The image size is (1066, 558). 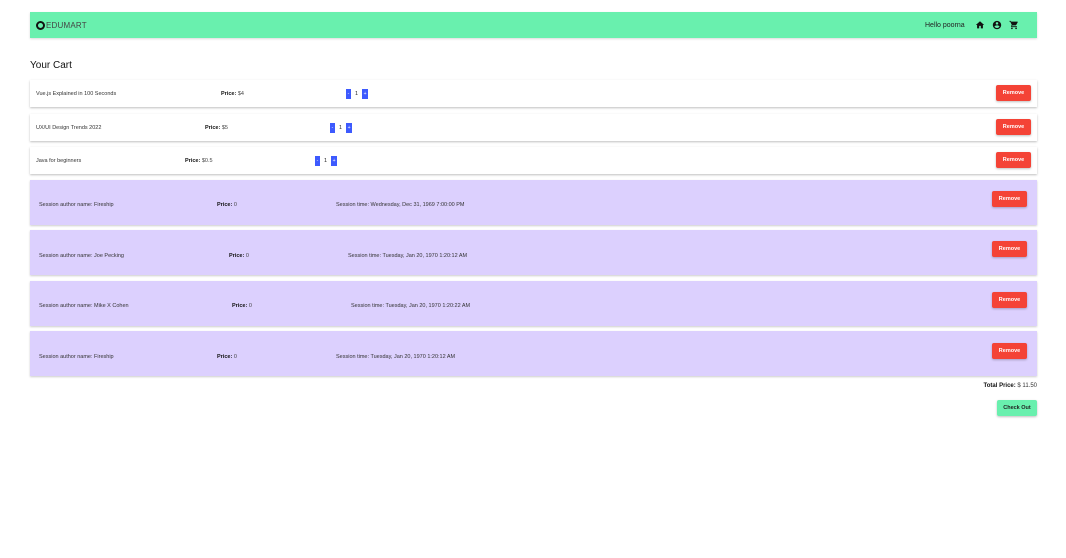 I want to click on nav-right: Hello poorna, so click(x=972, y=25).